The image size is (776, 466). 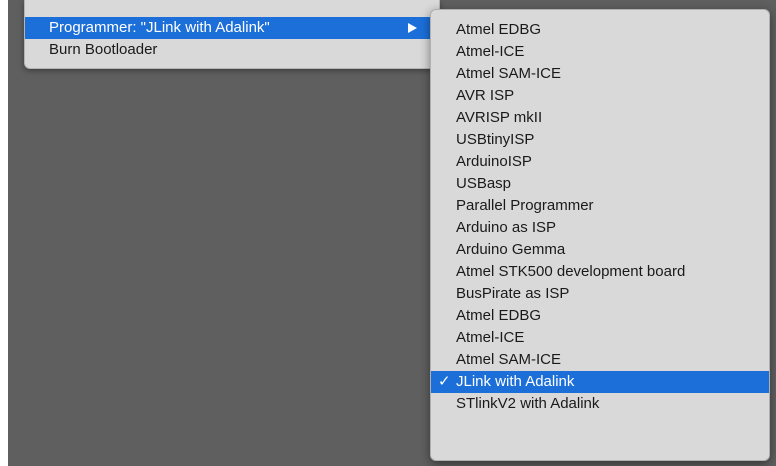 What do you see at coordinates (232, 8) in the screenshot?
I see `menu-top-edge` at bounding box center [232, 8].